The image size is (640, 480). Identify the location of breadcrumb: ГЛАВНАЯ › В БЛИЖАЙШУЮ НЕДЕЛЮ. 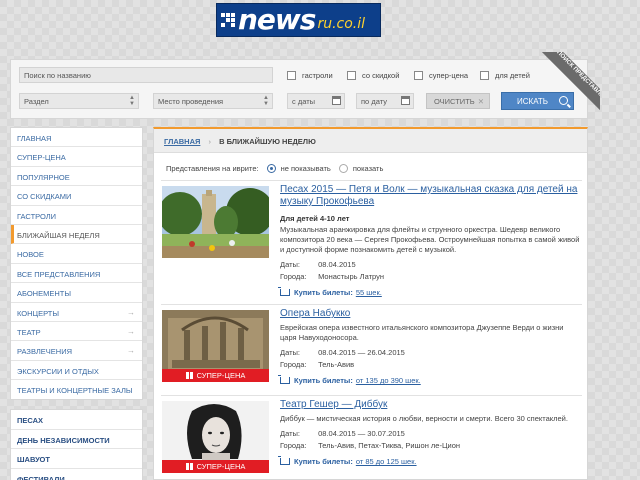
(370, 141).